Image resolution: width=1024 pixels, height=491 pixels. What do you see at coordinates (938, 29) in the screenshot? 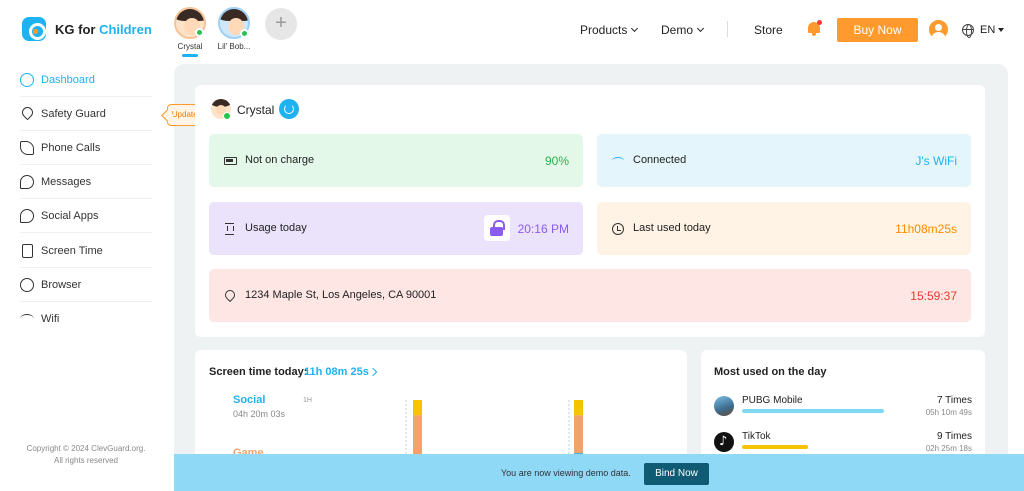
I see `user-account-icon` at bounding box center [938, 29].